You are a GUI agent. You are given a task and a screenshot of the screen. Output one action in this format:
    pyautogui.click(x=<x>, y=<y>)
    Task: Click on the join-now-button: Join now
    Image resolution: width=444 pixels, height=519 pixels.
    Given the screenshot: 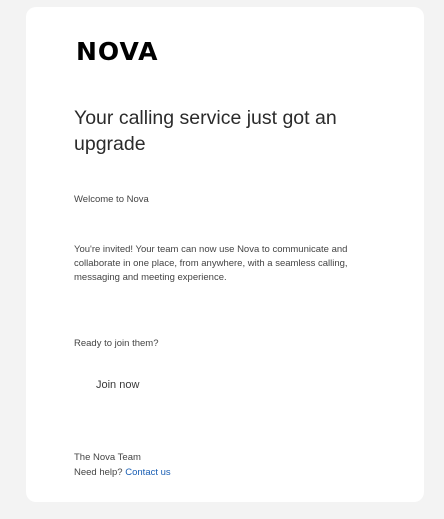 What is the action you would take?
    pyautogui.click(x=118, y=385)
    